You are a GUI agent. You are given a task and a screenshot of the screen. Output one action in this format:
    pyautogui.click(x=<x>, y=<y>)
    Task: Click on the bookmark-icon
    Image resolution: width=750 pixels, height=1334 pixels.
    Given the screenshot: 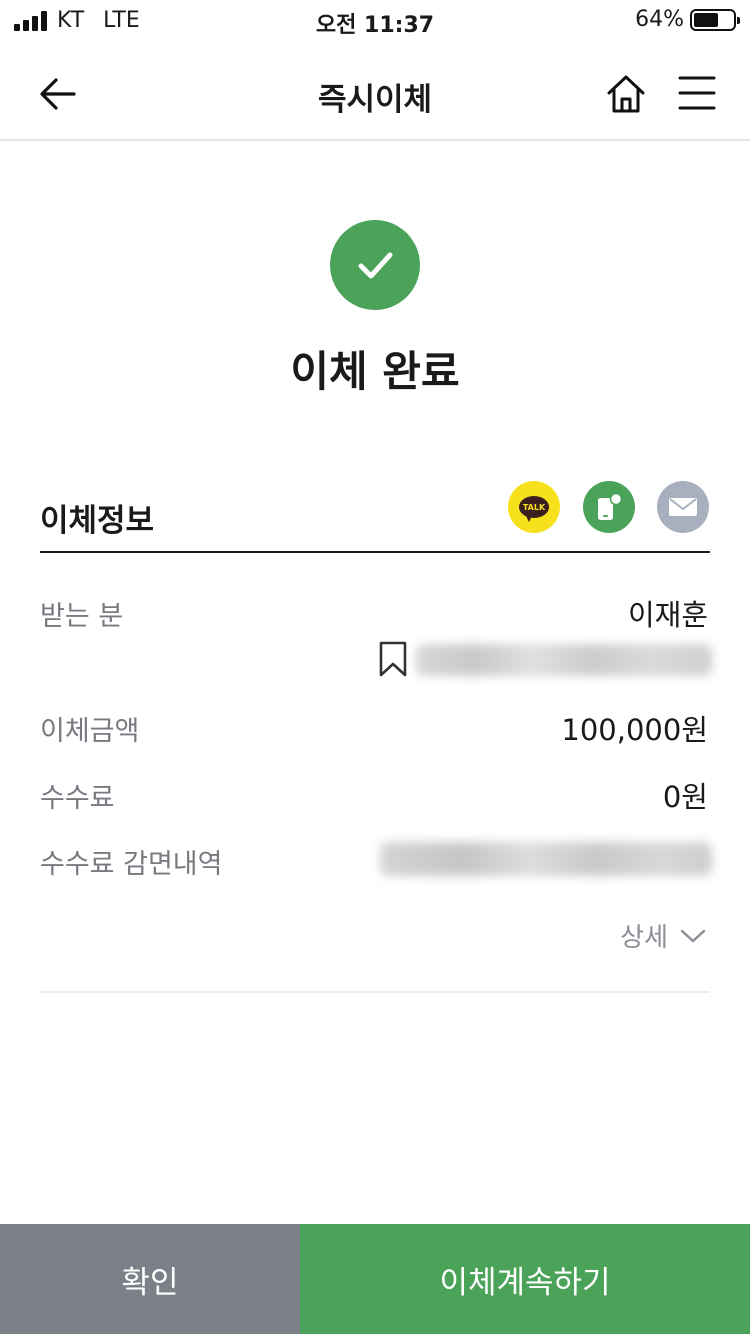 What is the action you would take?
    pyautogui.click(x=393, y=659)
    